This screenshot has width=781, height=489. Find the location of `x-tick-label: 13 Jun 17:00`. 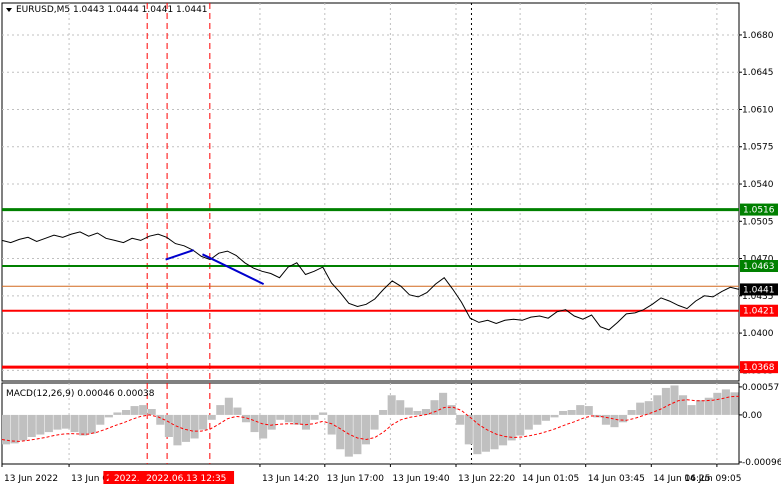

x-tick-label: 13 Jun 17:00 is located at coordinates (355, 479).